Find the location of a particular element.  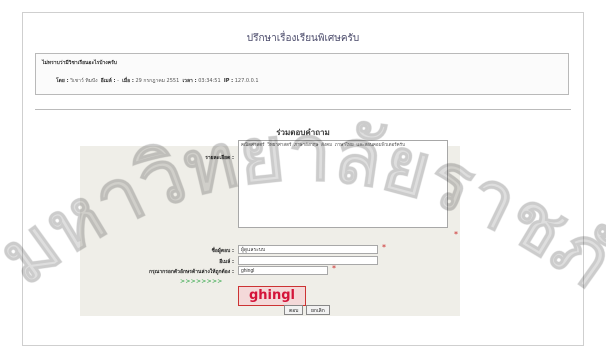

cancel-button: ยกเลิก is located at coordinates (318, 310).